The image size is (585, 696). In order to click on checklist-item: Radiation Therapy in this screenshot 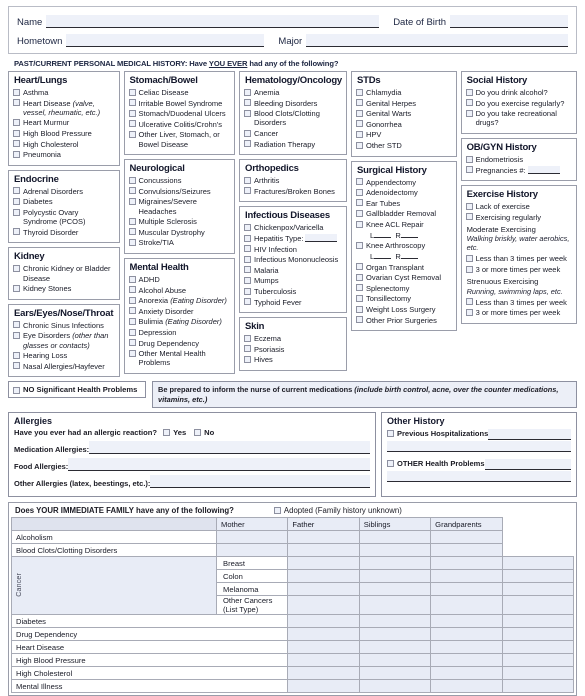, I will do `click(293, 144)`.